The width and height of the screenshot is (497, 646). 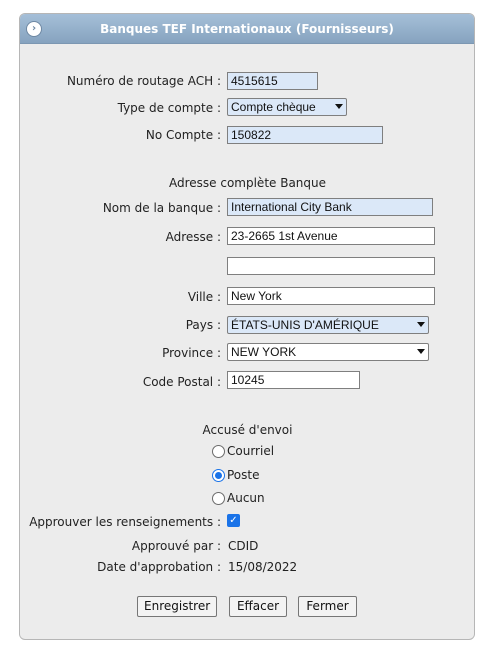 I want to click on city-input: New York, so click(x=331, y=296).